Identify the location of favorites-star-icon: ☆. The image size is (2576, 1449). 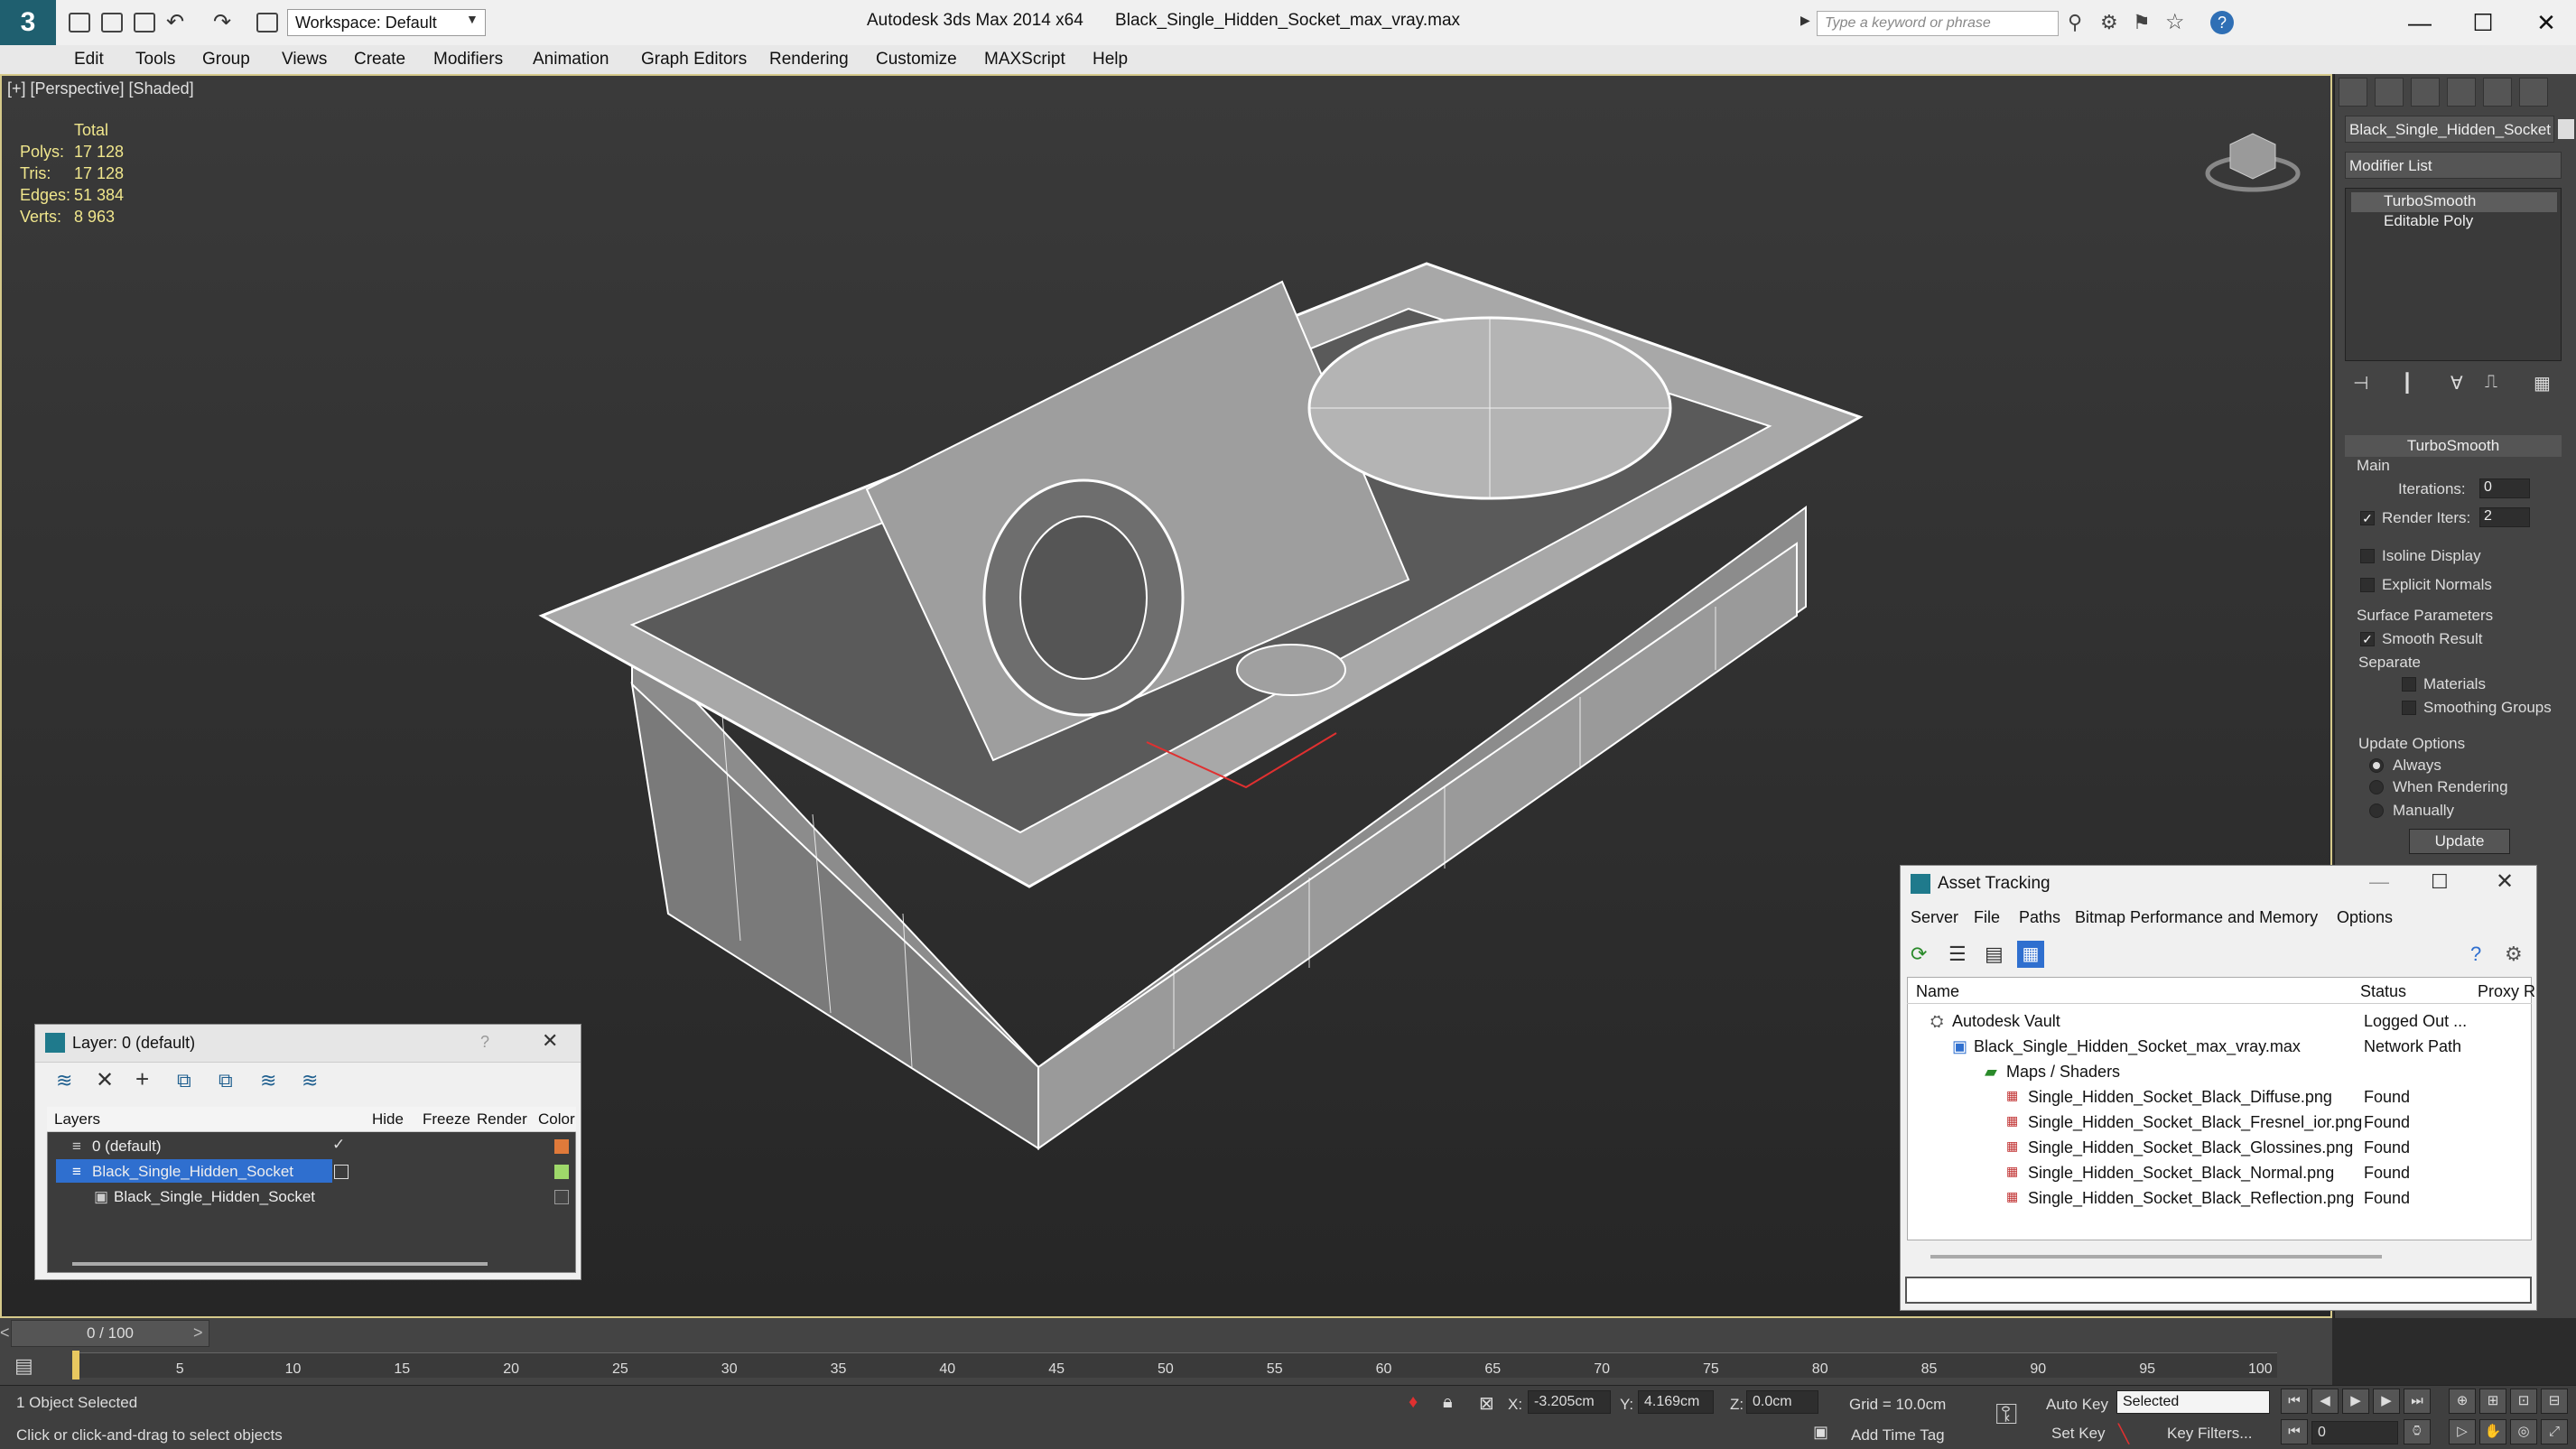
(2175, 22).